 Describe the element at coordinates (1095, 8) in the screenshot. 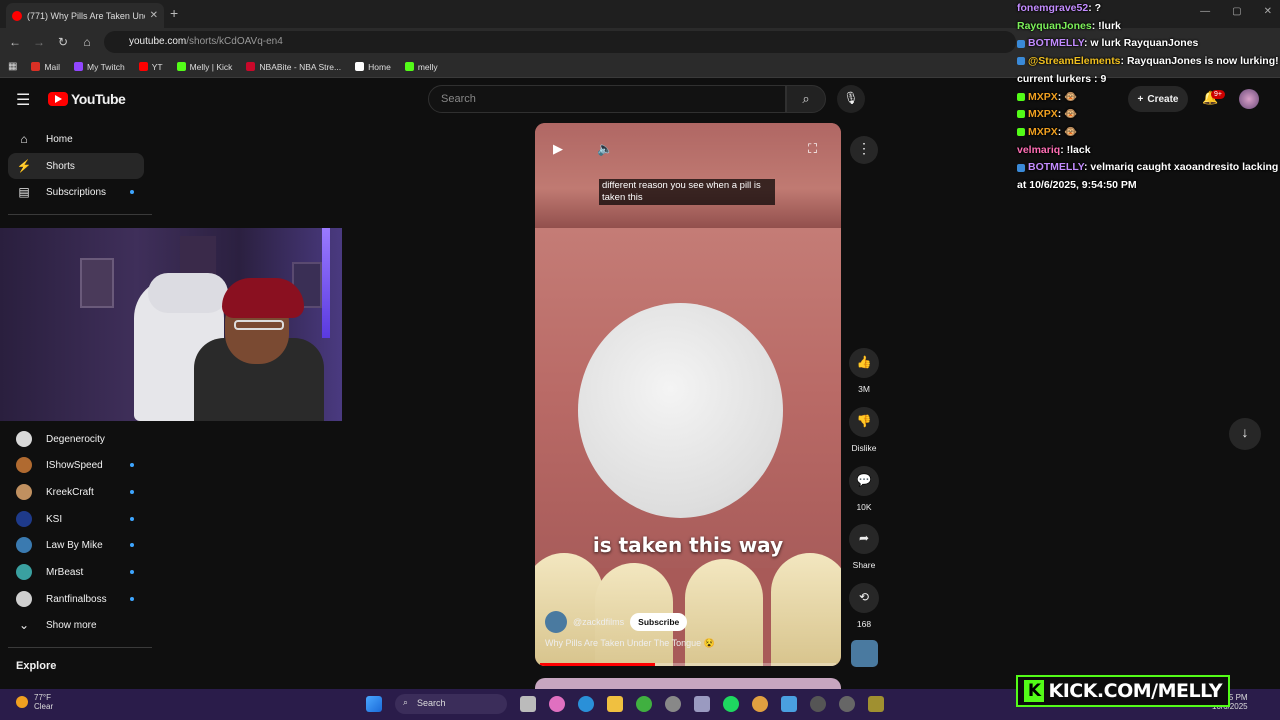

I see `chat-text: : ?` at that location.